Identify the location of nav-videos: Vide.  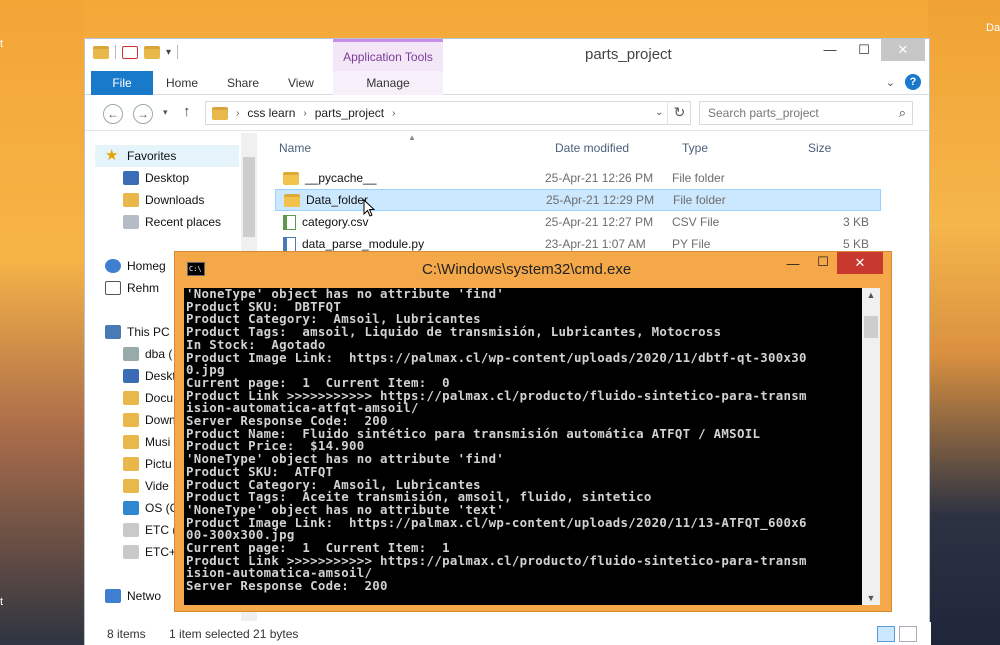
(146, 486).